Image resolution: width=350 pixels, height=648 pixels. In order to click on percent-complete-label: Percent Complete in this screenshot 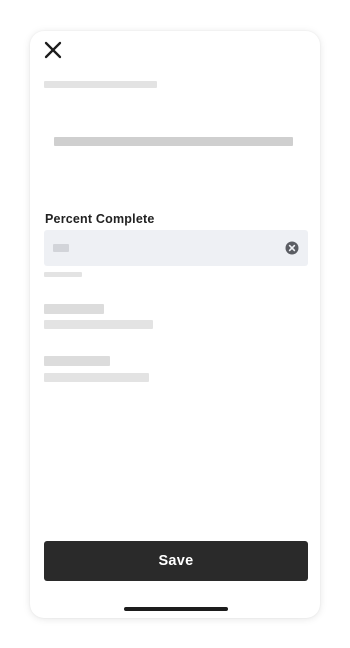, I will do `click(100, 219)`.